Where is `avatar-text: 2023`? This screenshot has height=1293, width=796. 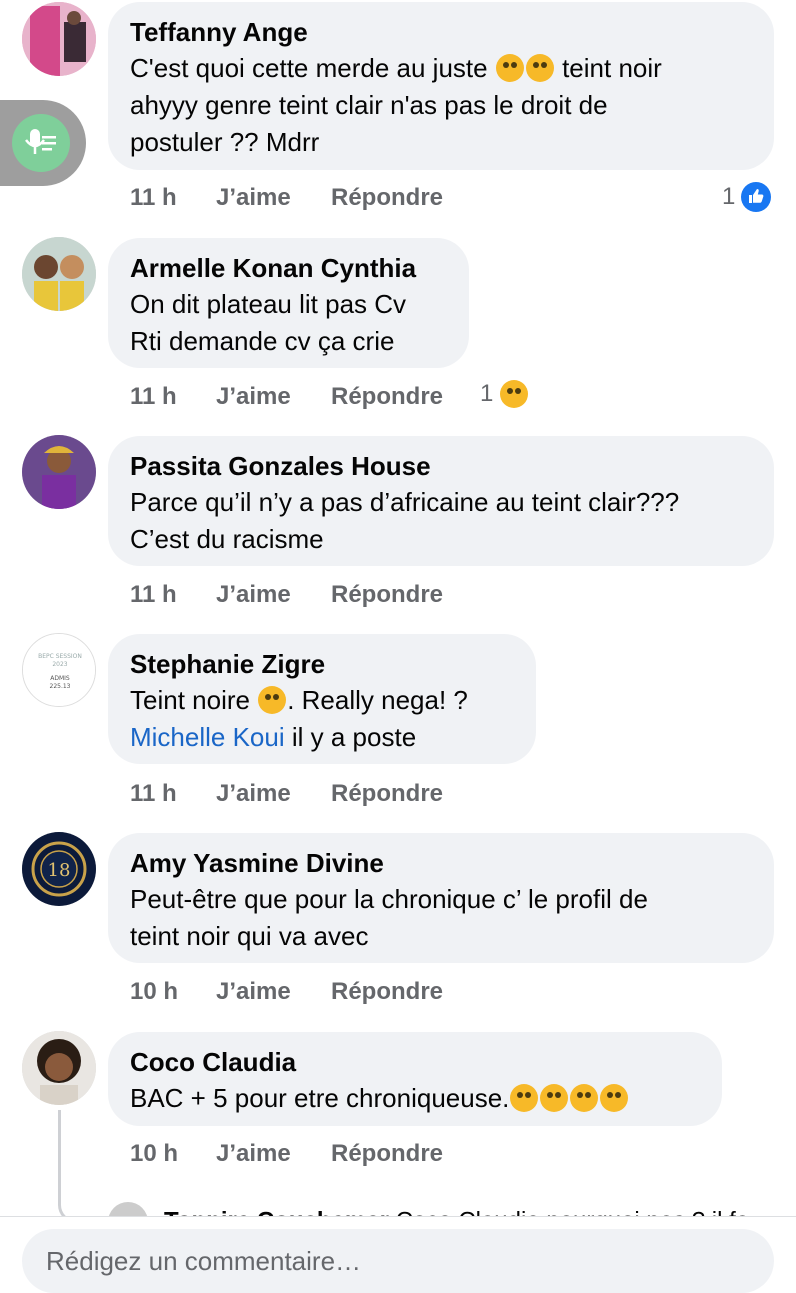 avatar-text: 2023 is located at coordinates (59, 664).